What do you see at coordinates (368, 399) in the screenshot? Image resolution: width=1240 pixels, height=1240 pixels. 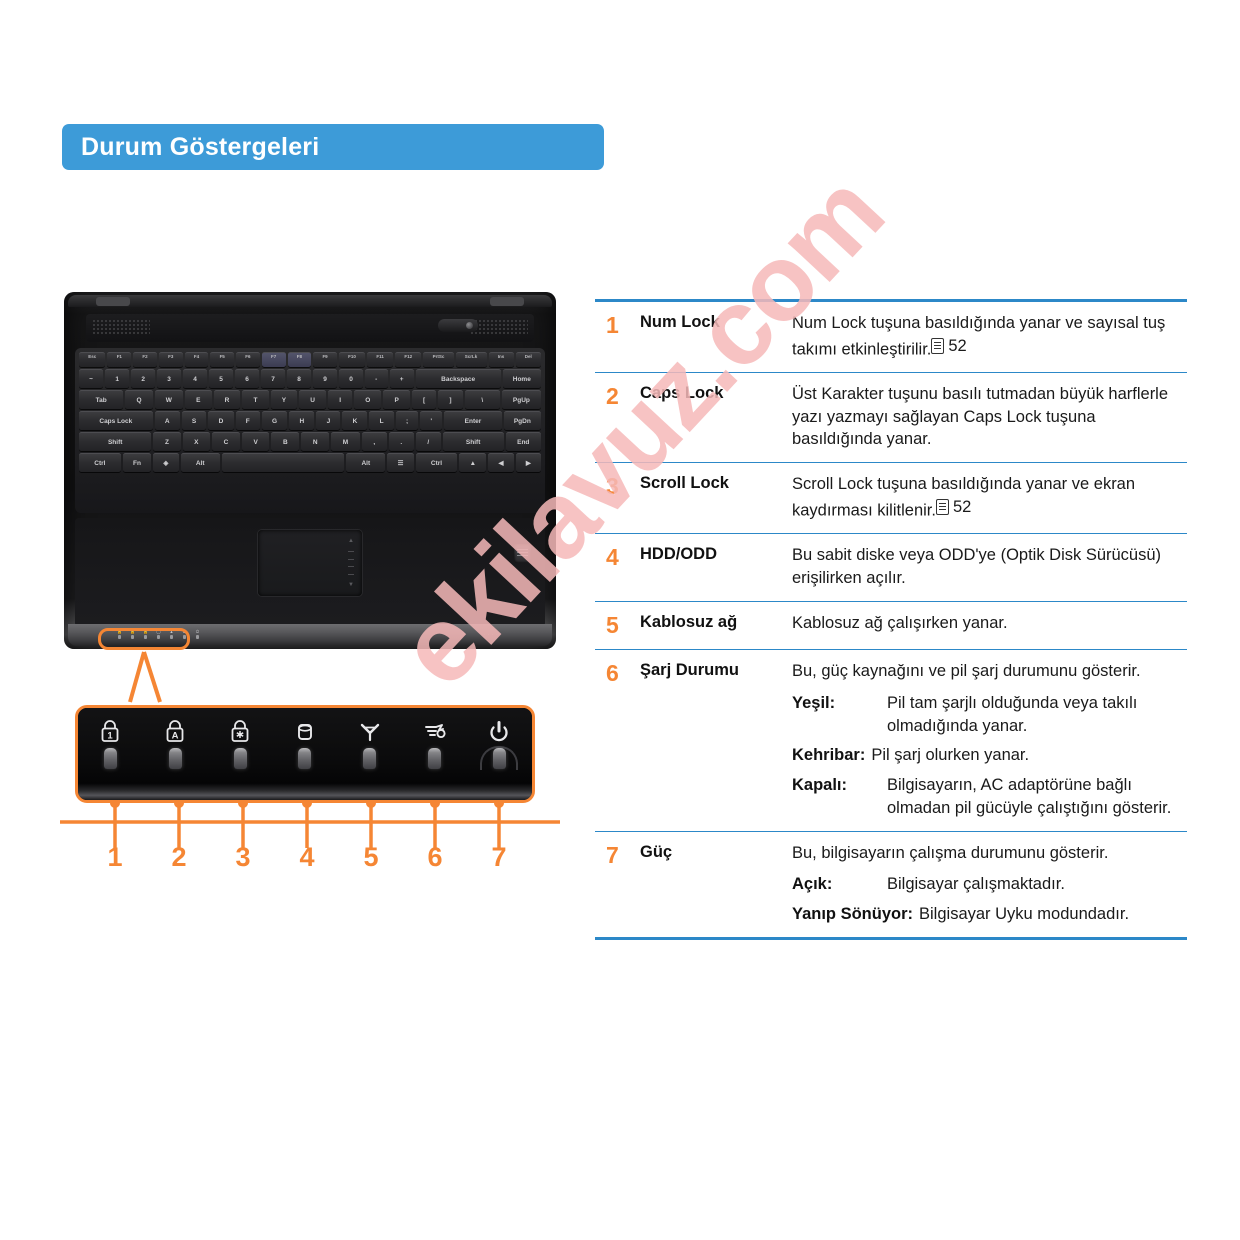 I see `key-o: O` at bounding box center [368, 399].